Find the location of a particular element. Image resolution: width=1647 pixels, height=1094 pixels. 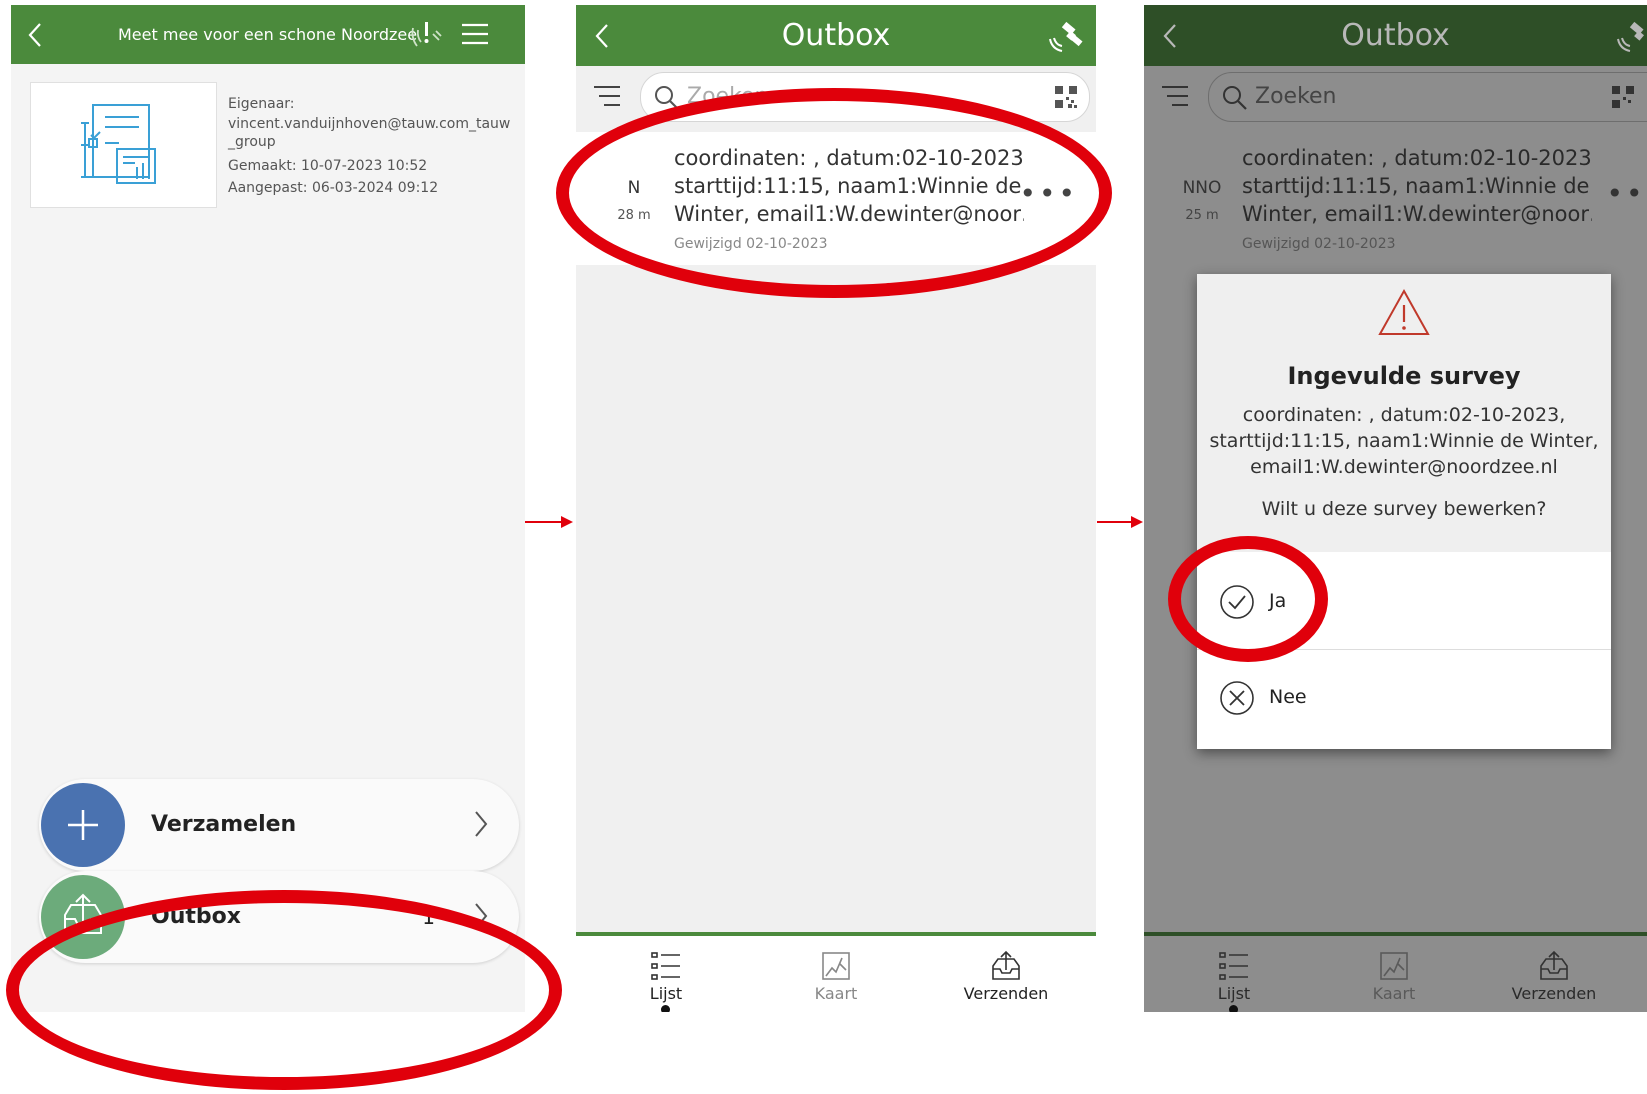

close-circle-icon is located at coordinates (1237, 698).